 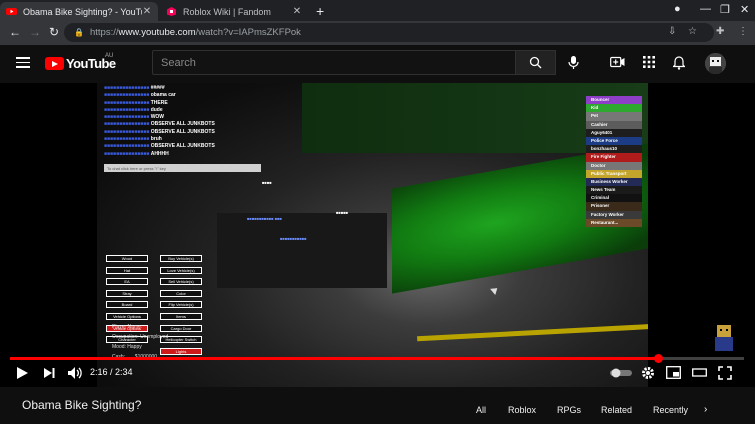 What do you see at coordinates (658, 358) in the screenshot?
I see `scrubber-handle` at bounding box center [658, 358].